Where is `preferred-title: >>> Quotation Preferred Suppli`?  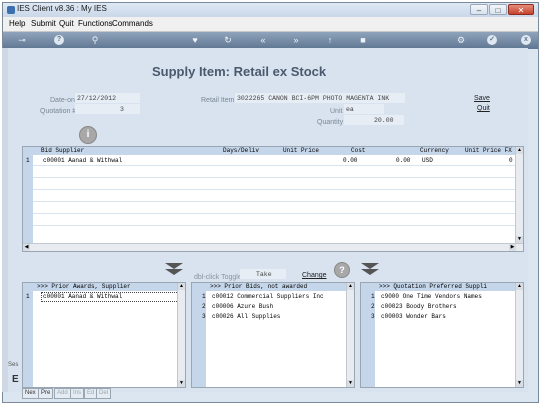
preferred-title: >>> Quotation Preferred Suppli is located at coordinates (433, 286).